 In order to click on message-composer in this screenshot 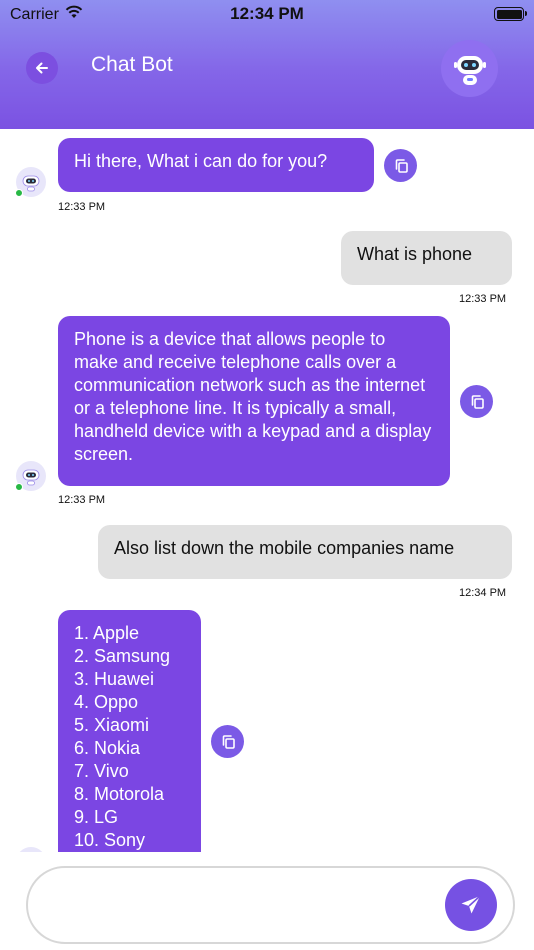, I will do `click(270, 905)`.